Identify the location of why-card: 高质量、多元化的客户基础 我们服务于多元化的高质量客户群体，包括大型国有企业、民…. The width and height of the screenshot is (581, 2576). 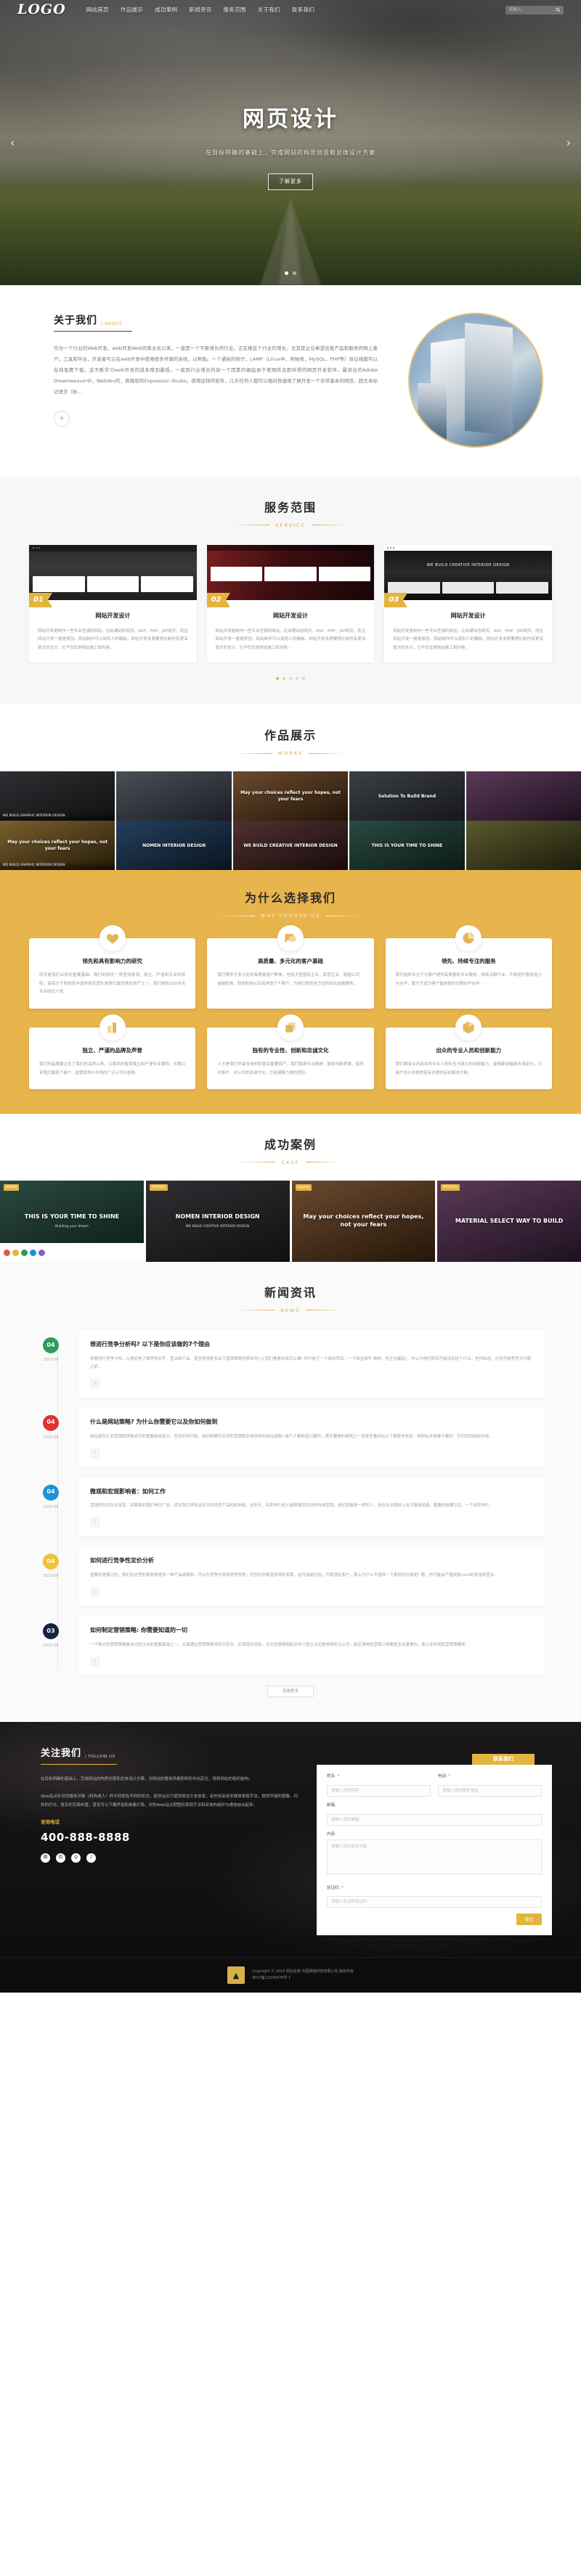
(290, 967).